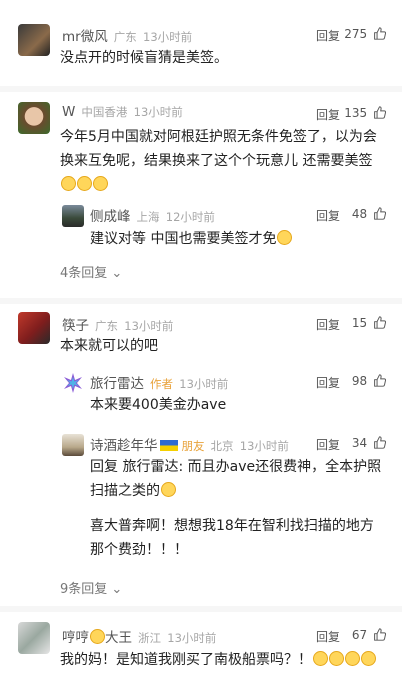 The height and width of the screenshot is (692, 402). Describe the element at coordinates (359, 323) in the screenshot. I see `like-count: 15` at that location.